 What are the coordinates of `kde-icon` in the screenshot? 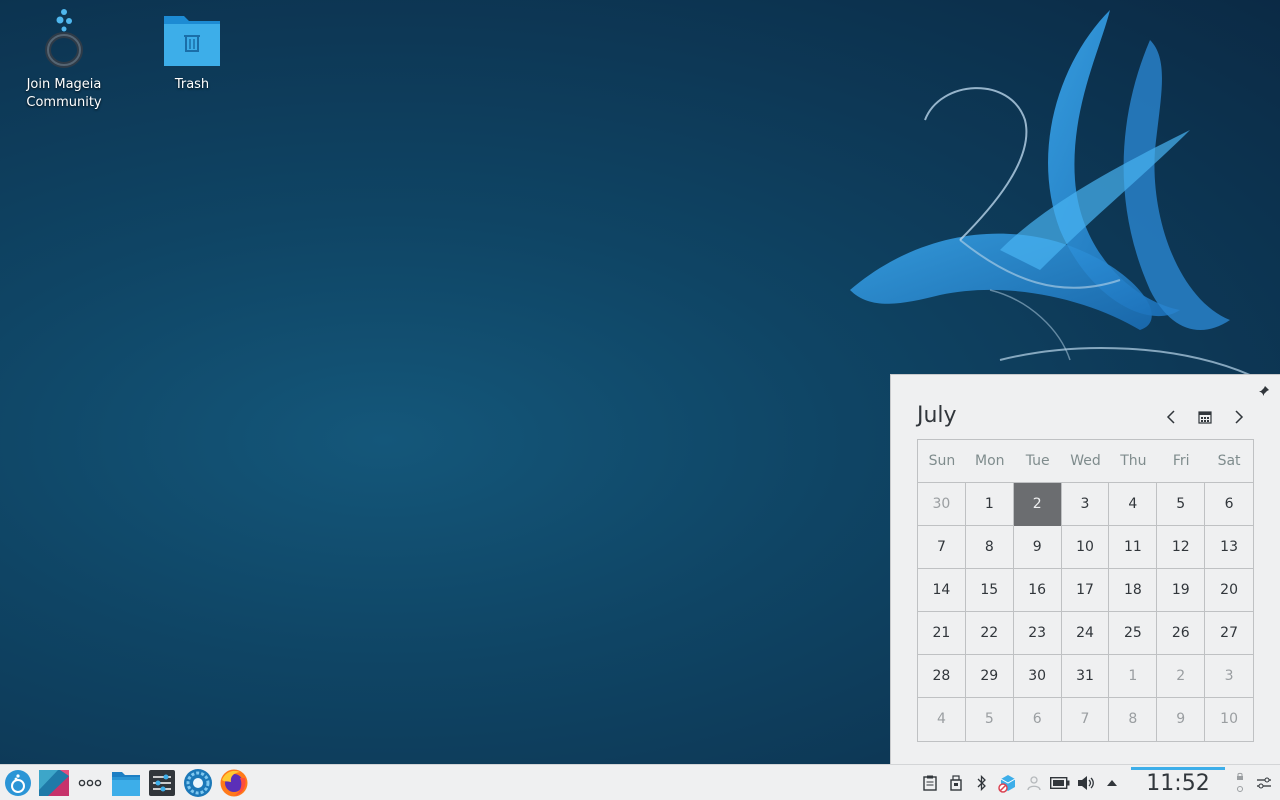 It's located at (54, 783).